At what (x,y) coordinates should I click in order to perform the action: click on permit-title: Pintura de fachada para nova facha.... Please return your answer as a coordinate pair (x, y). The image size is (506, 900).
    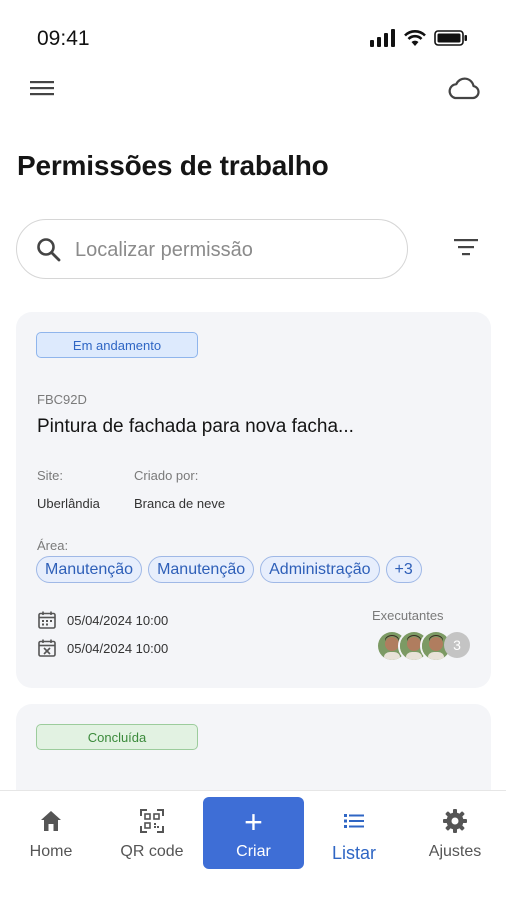
    Looking at the image, I should click on (195, 426).